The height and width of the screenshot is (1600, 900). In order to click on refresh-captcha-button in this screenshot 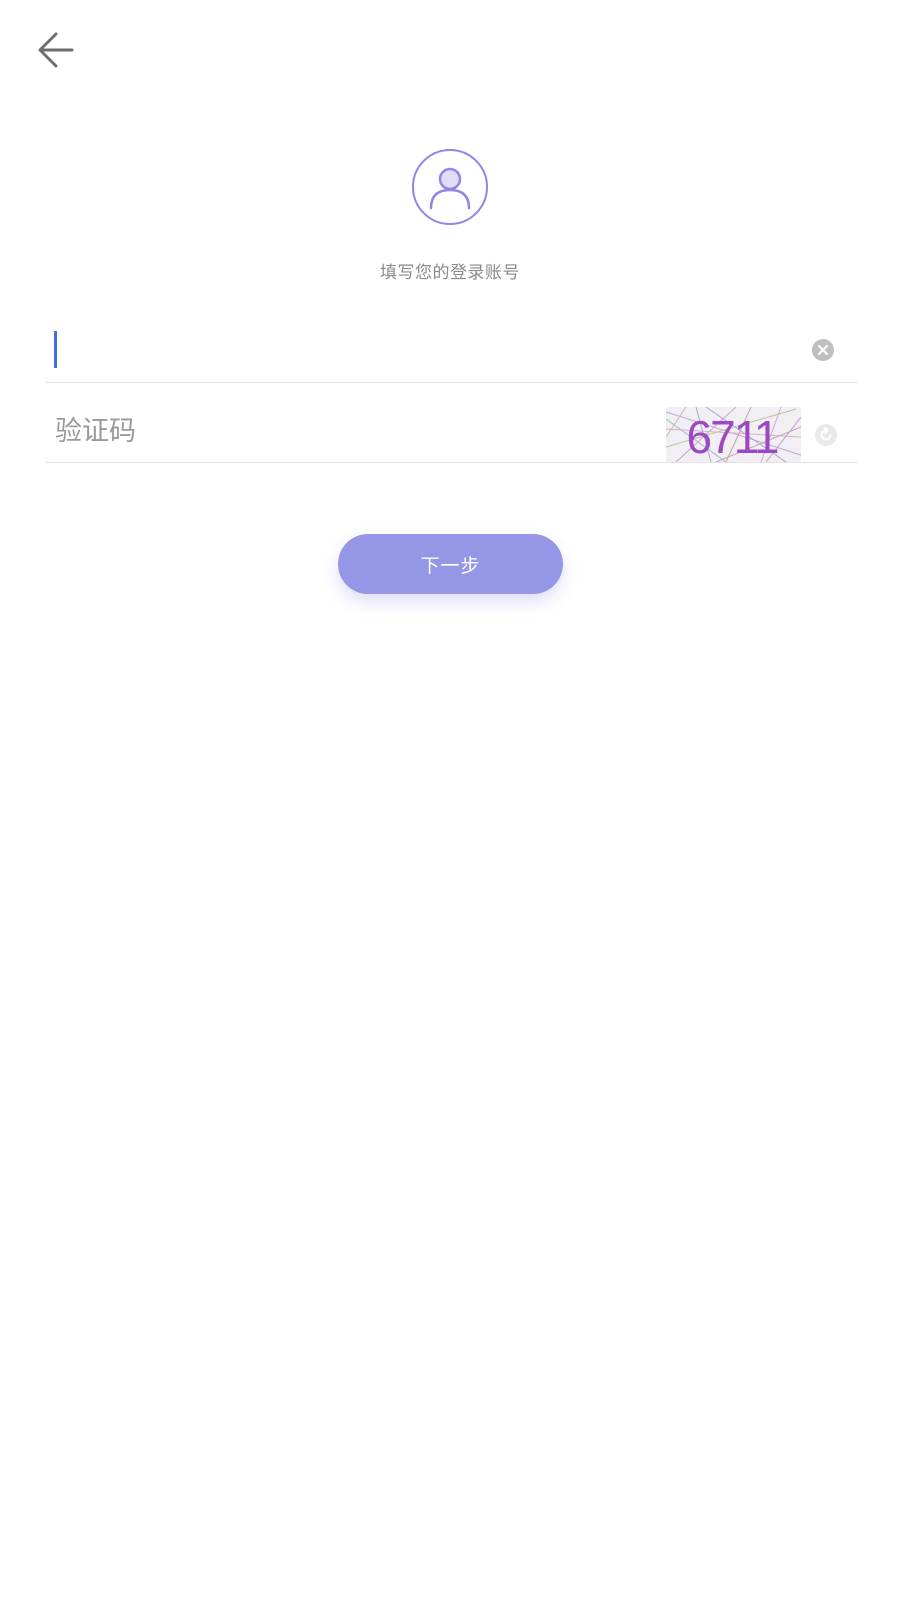, I will do `click(826, 435)`.